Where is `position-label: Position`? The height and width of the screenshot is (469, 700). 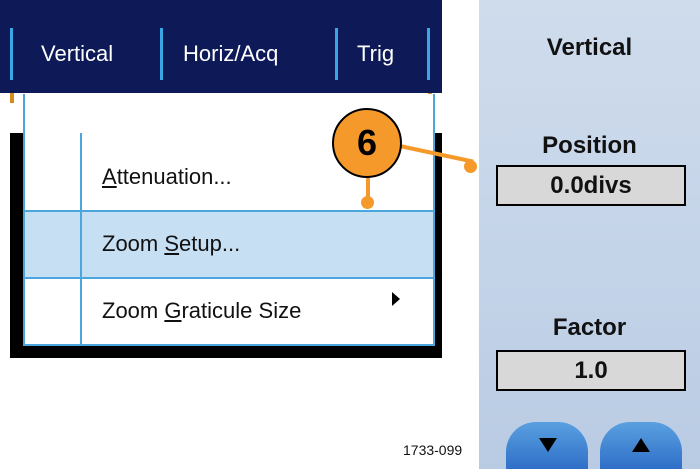 position-label: Position is located at coordinates (589, 145).